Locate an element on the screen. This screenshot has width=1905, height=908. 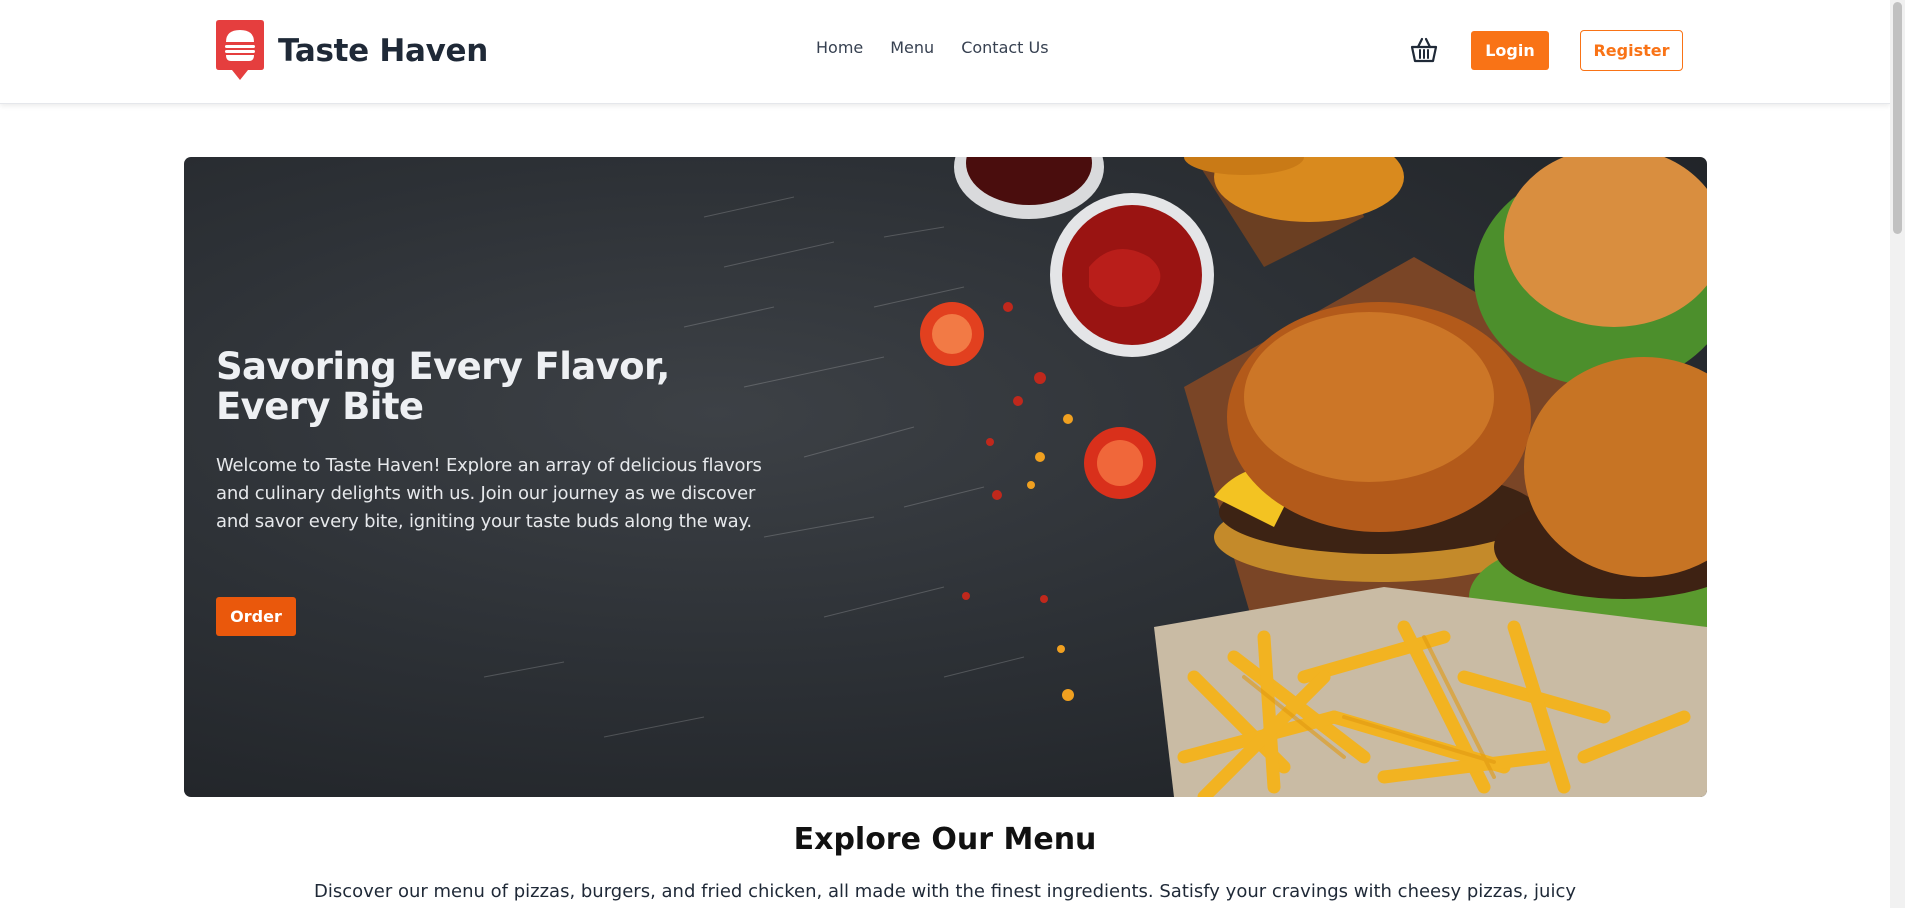
nav-item-menu: Menu is located at coordinates (912, 48).